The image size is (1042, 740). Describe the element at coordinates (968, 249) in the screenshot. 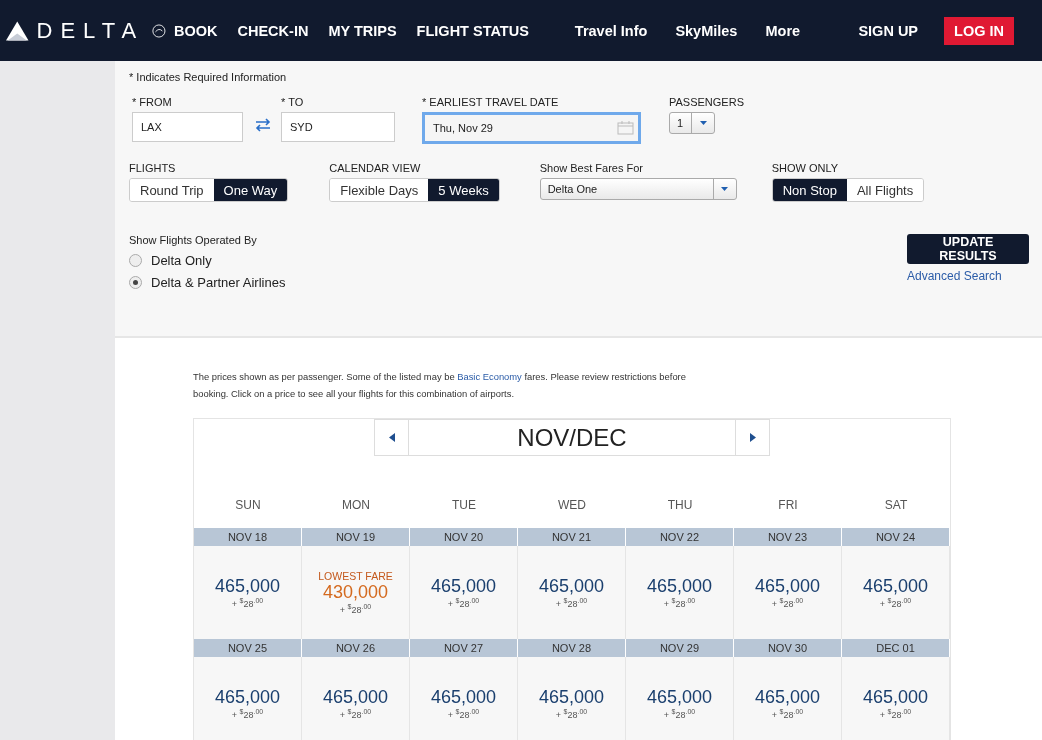

I see `update-results-button: UPDATE RESULTS` at that location.